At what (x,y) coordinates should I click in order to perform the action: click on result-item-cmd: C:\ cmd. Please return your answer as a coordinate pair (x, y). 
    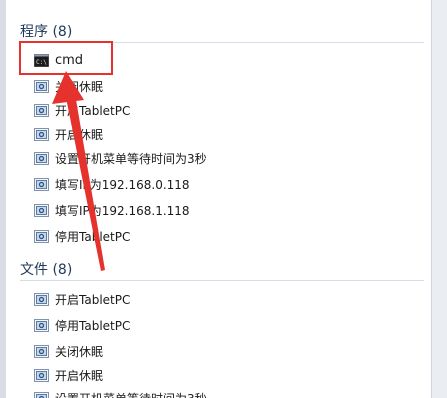
    Looking at the image, I should click on (58, 60).